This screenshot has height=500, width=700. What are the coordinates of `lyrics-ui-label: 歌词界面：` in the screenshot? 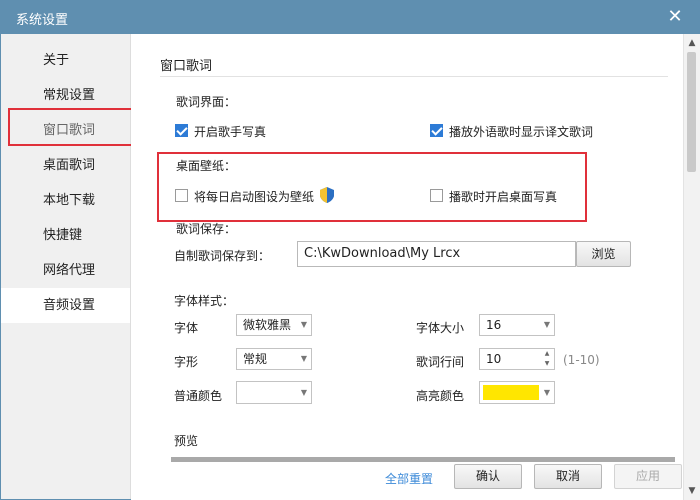 It's located at (206, 102).